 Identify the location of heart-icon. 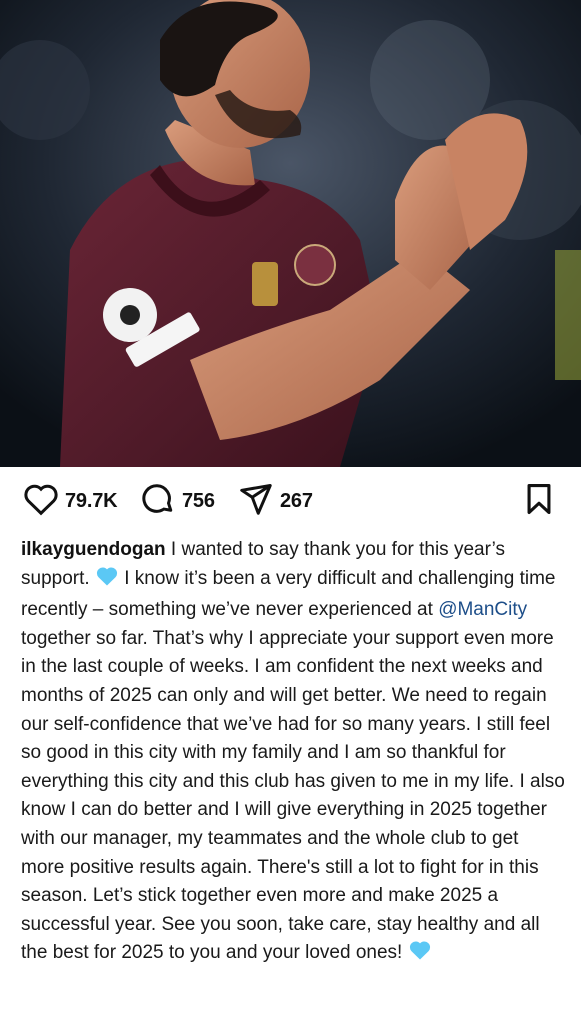
(41, 501).